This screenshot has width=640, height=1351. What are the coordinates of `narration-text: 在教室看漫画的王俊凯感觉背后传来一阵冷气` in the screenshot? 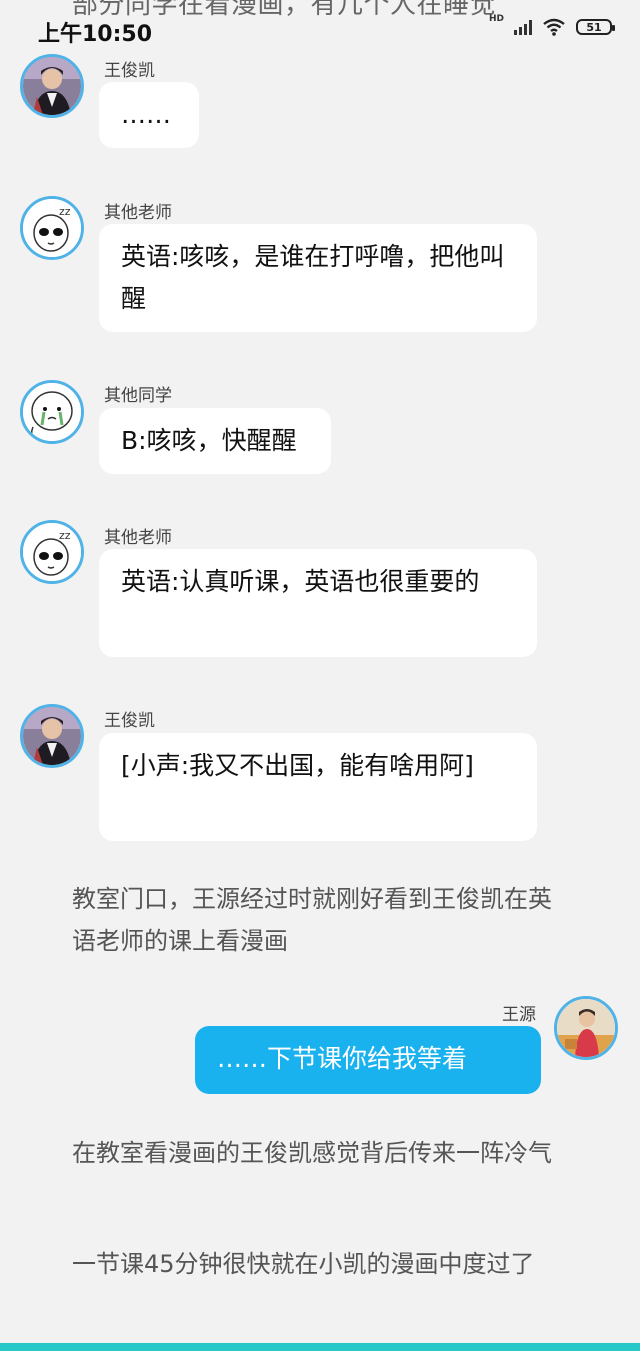 It's located at (312, 1153).